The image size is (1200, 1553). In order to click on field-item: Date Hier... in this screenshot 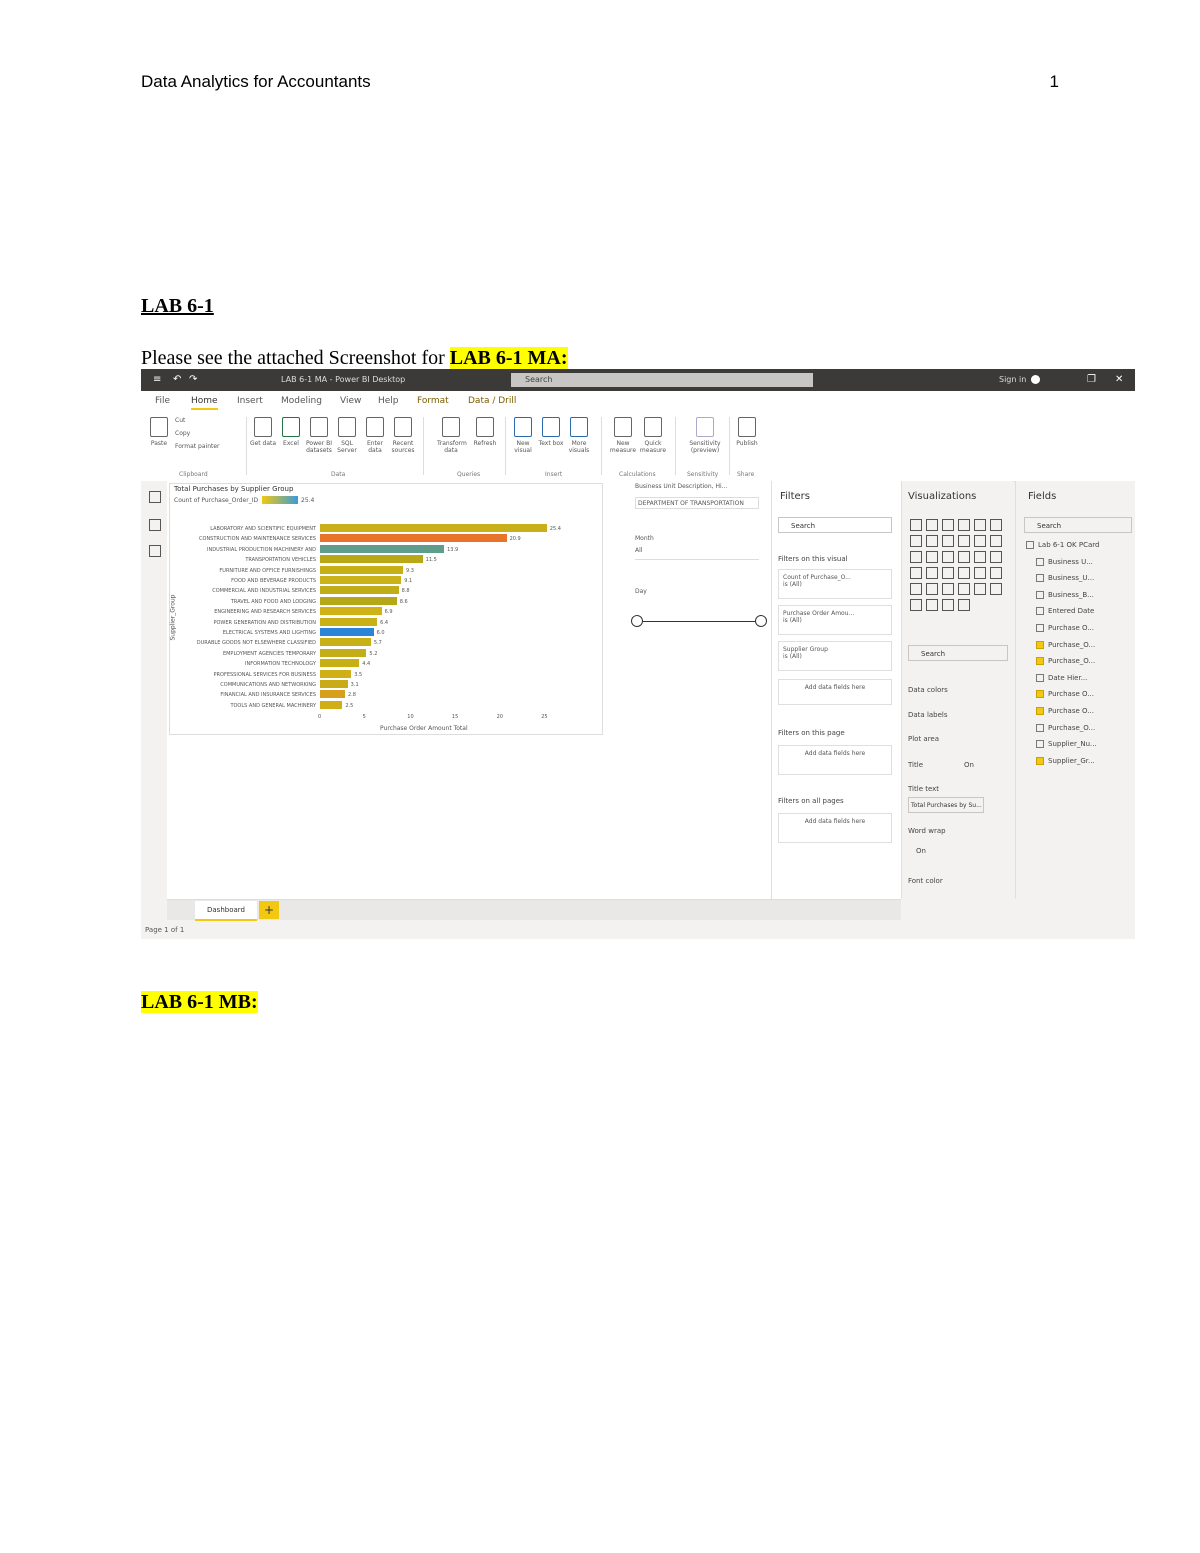, I will do `click(1061, 677)`.